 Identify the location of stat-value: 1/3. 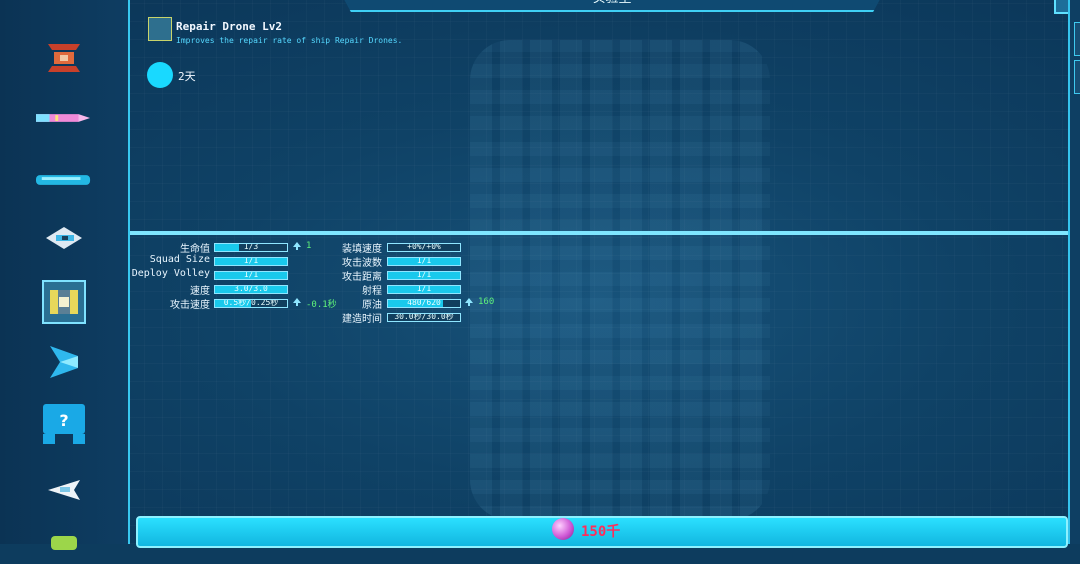
(251, 247).